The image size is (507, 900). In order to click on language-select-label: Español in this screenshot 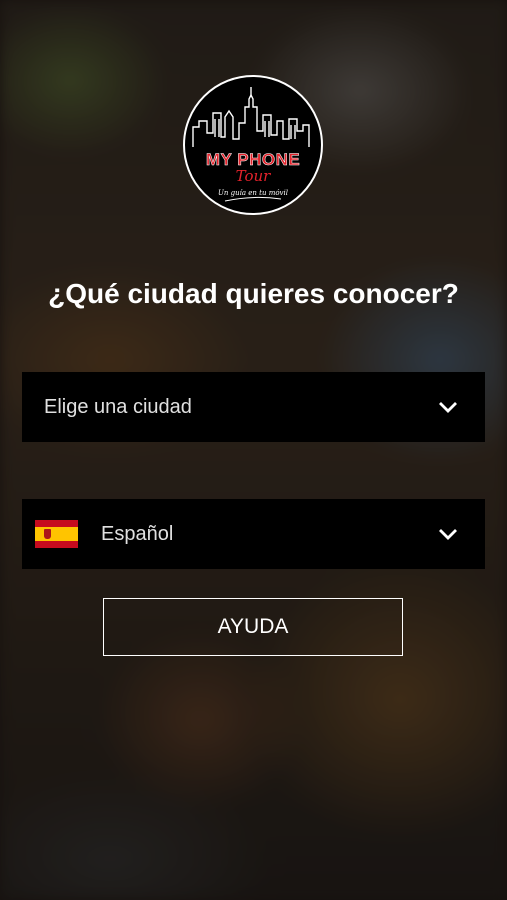, I will do `click(137, 533)`.